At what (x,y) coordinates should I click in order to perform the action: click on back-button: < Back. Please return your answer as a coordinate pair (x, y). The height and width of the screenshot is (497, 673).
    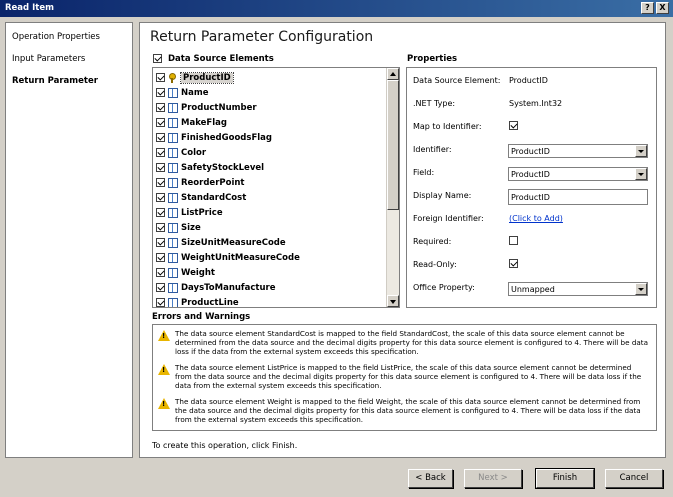
    Looking at the image, I should click on (430, 478).